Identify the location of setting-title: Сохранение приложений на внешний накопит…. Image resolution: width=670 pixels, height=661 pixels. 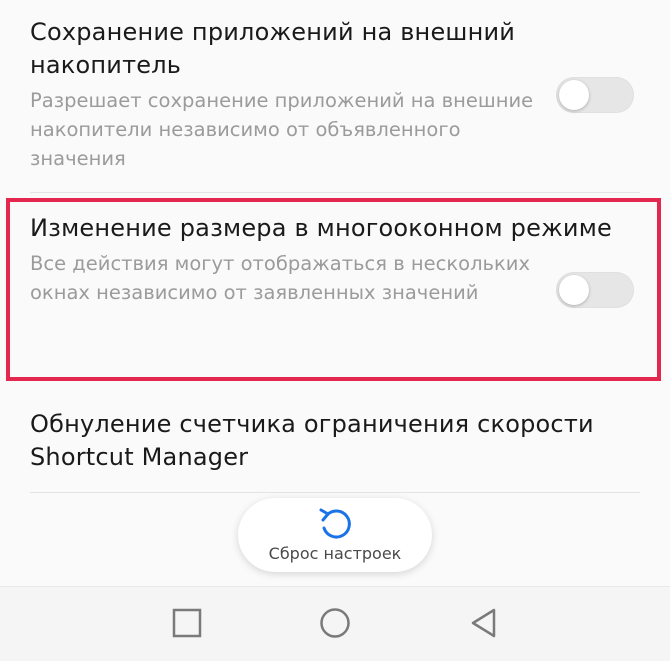
(273, 48).